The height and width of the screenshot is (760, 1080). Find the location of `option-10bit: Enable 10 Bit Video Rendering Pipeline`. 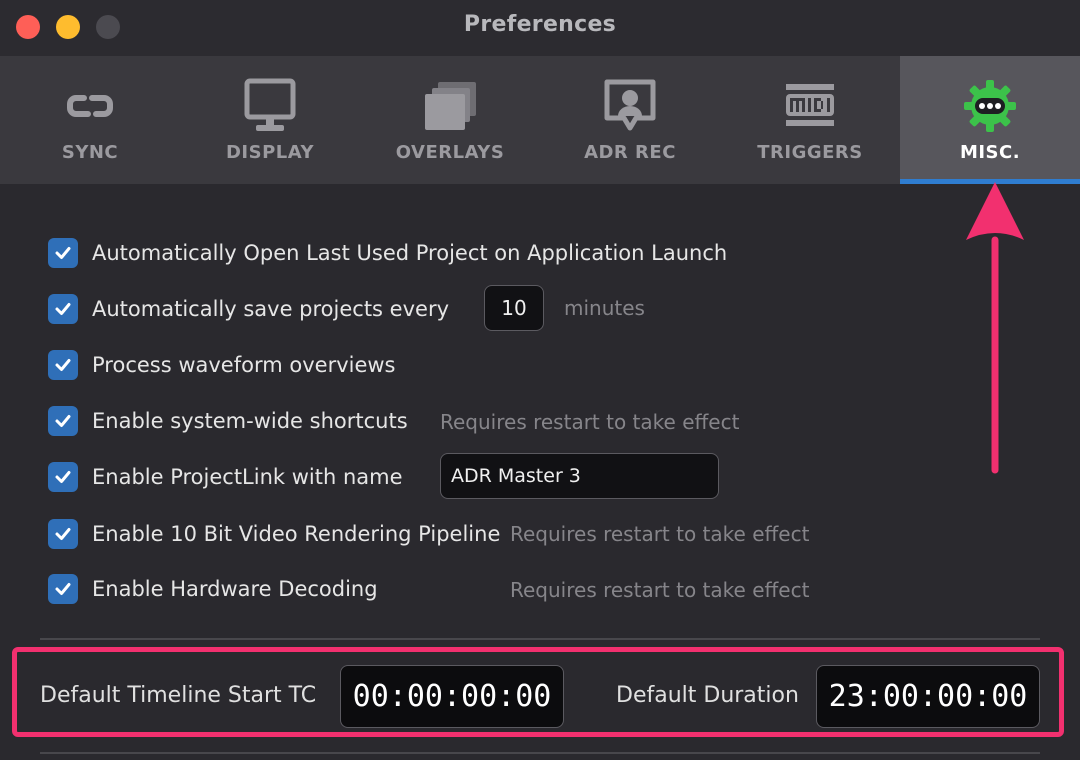

option-10bit: Enable 10 Bit Video Rendering Pipeline is located at coordinates (274, 534).